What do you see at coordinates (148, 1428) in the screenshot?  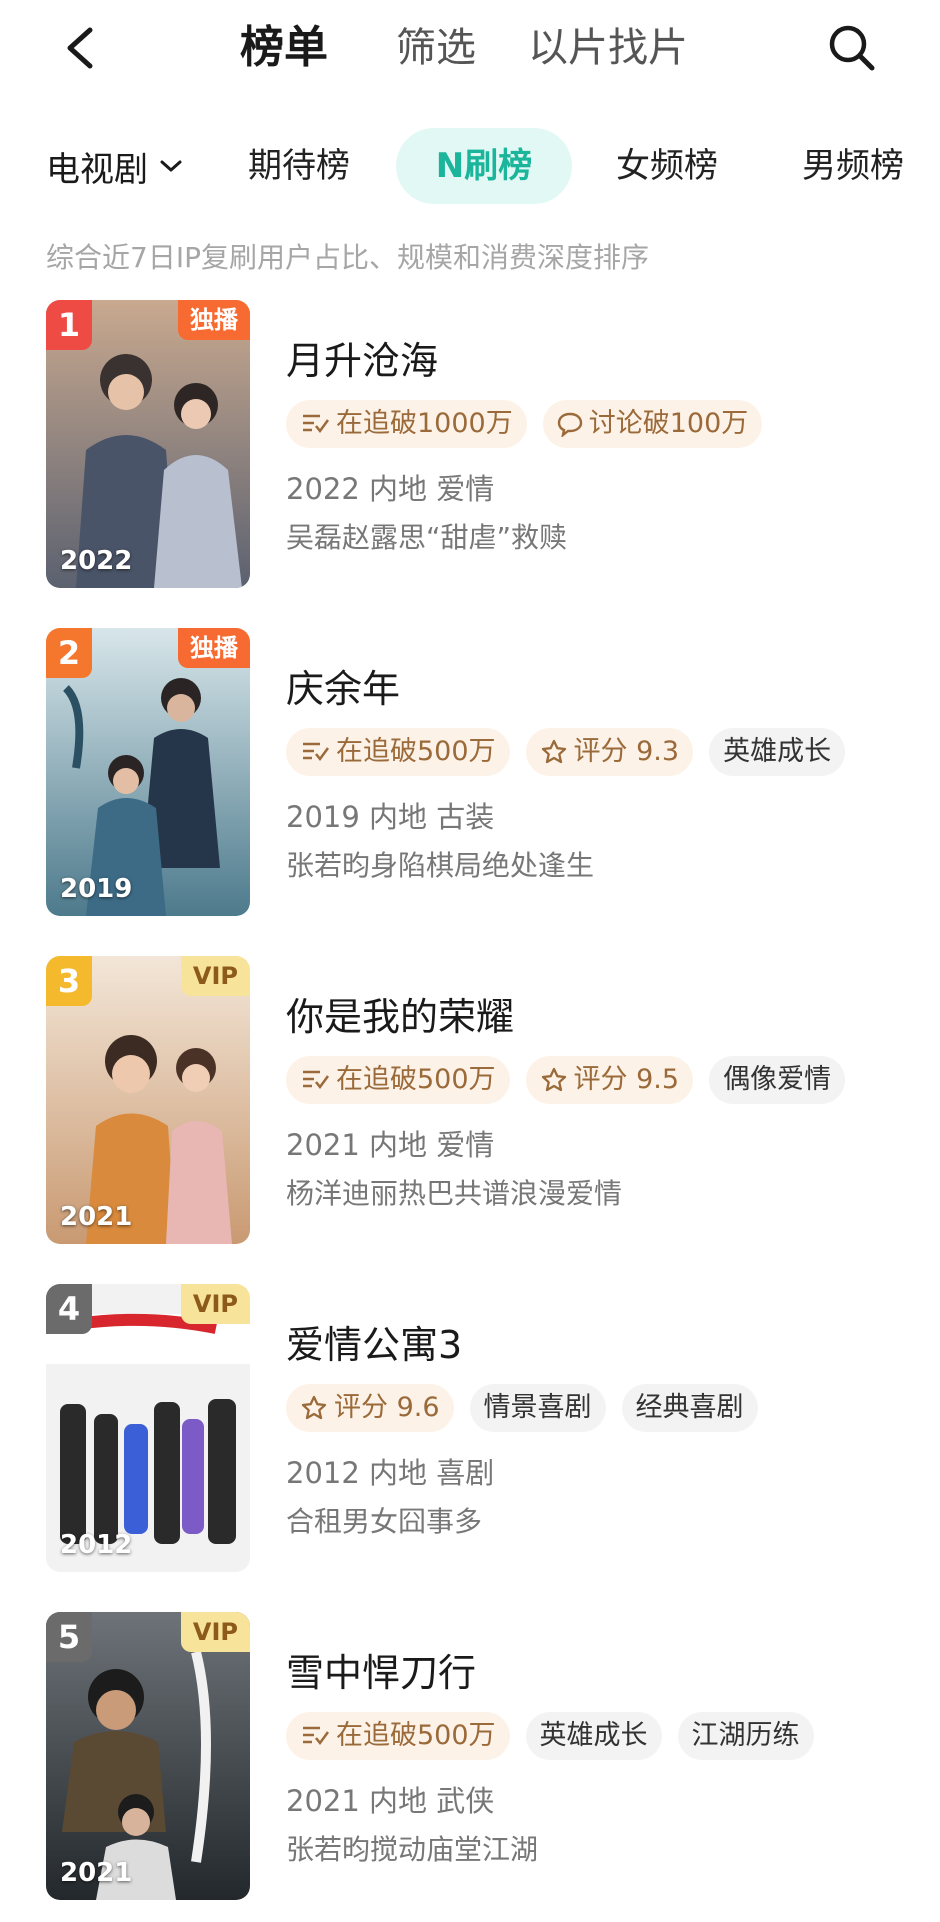 I see `poster: 4 VIP 2012` at bounding box center [148, 1428].